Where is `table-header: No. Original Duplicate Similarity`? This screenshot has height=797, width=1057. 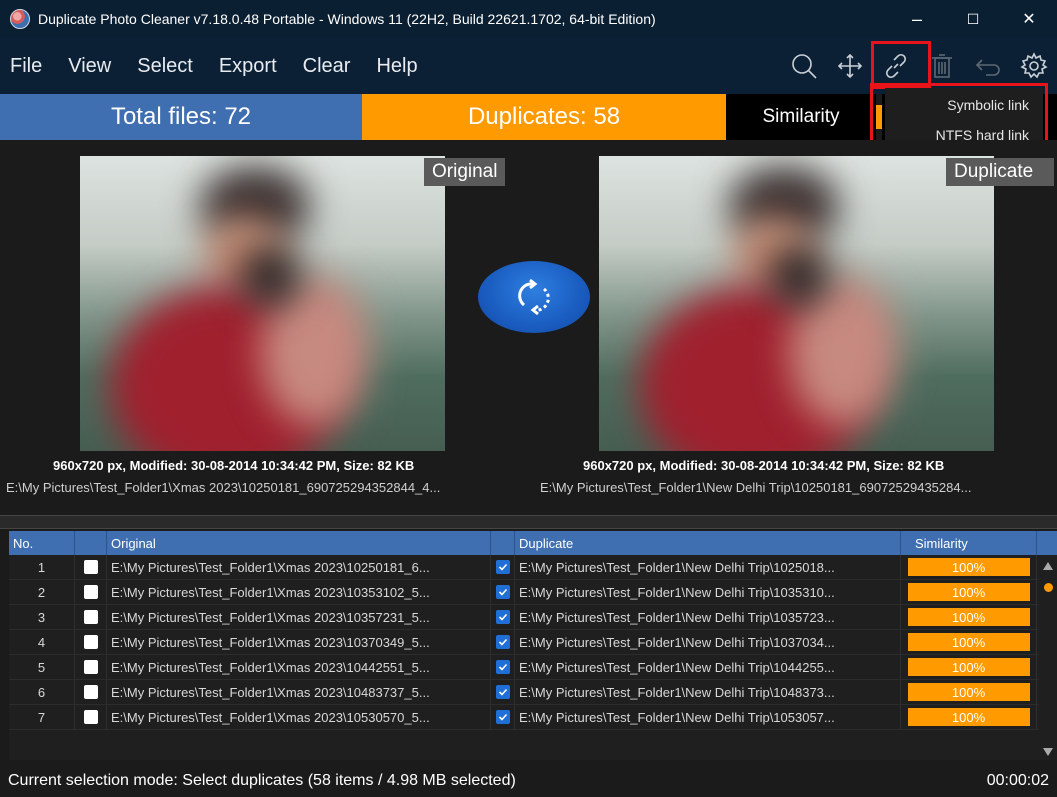
table-header: No. Original Duplicate Similarity is located at coordinates (533, 543).